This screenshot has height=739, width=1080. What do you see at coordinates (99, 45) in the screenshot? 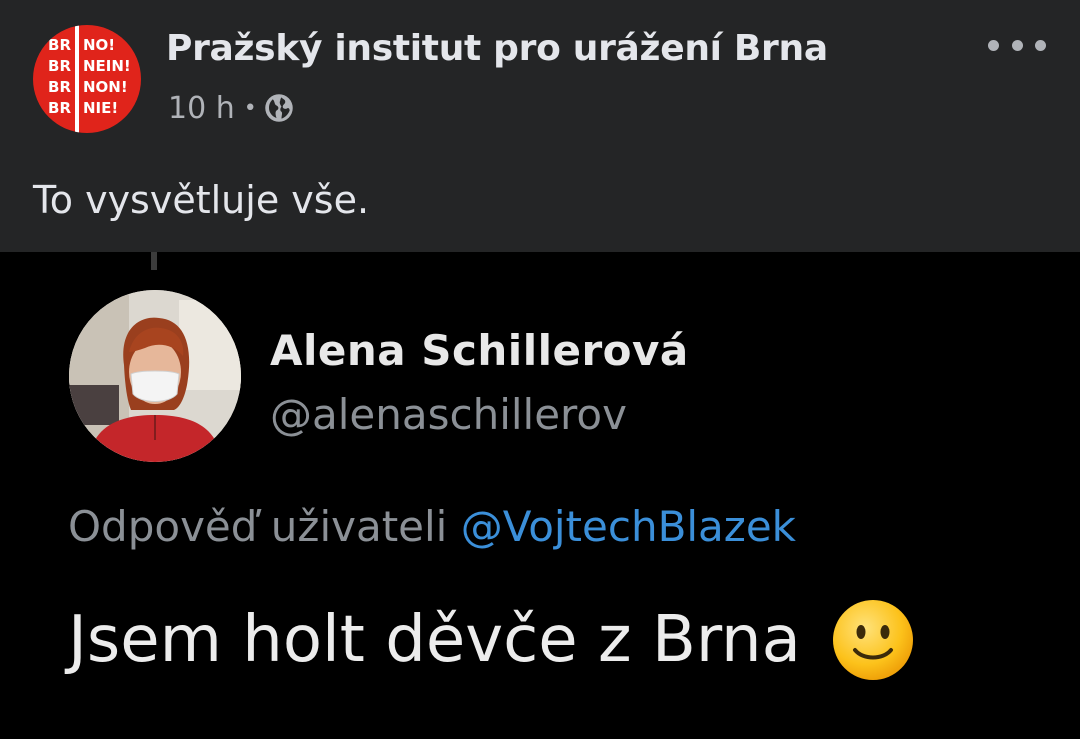
I see `logo-text: NO!` at bounding box center [99, 45].